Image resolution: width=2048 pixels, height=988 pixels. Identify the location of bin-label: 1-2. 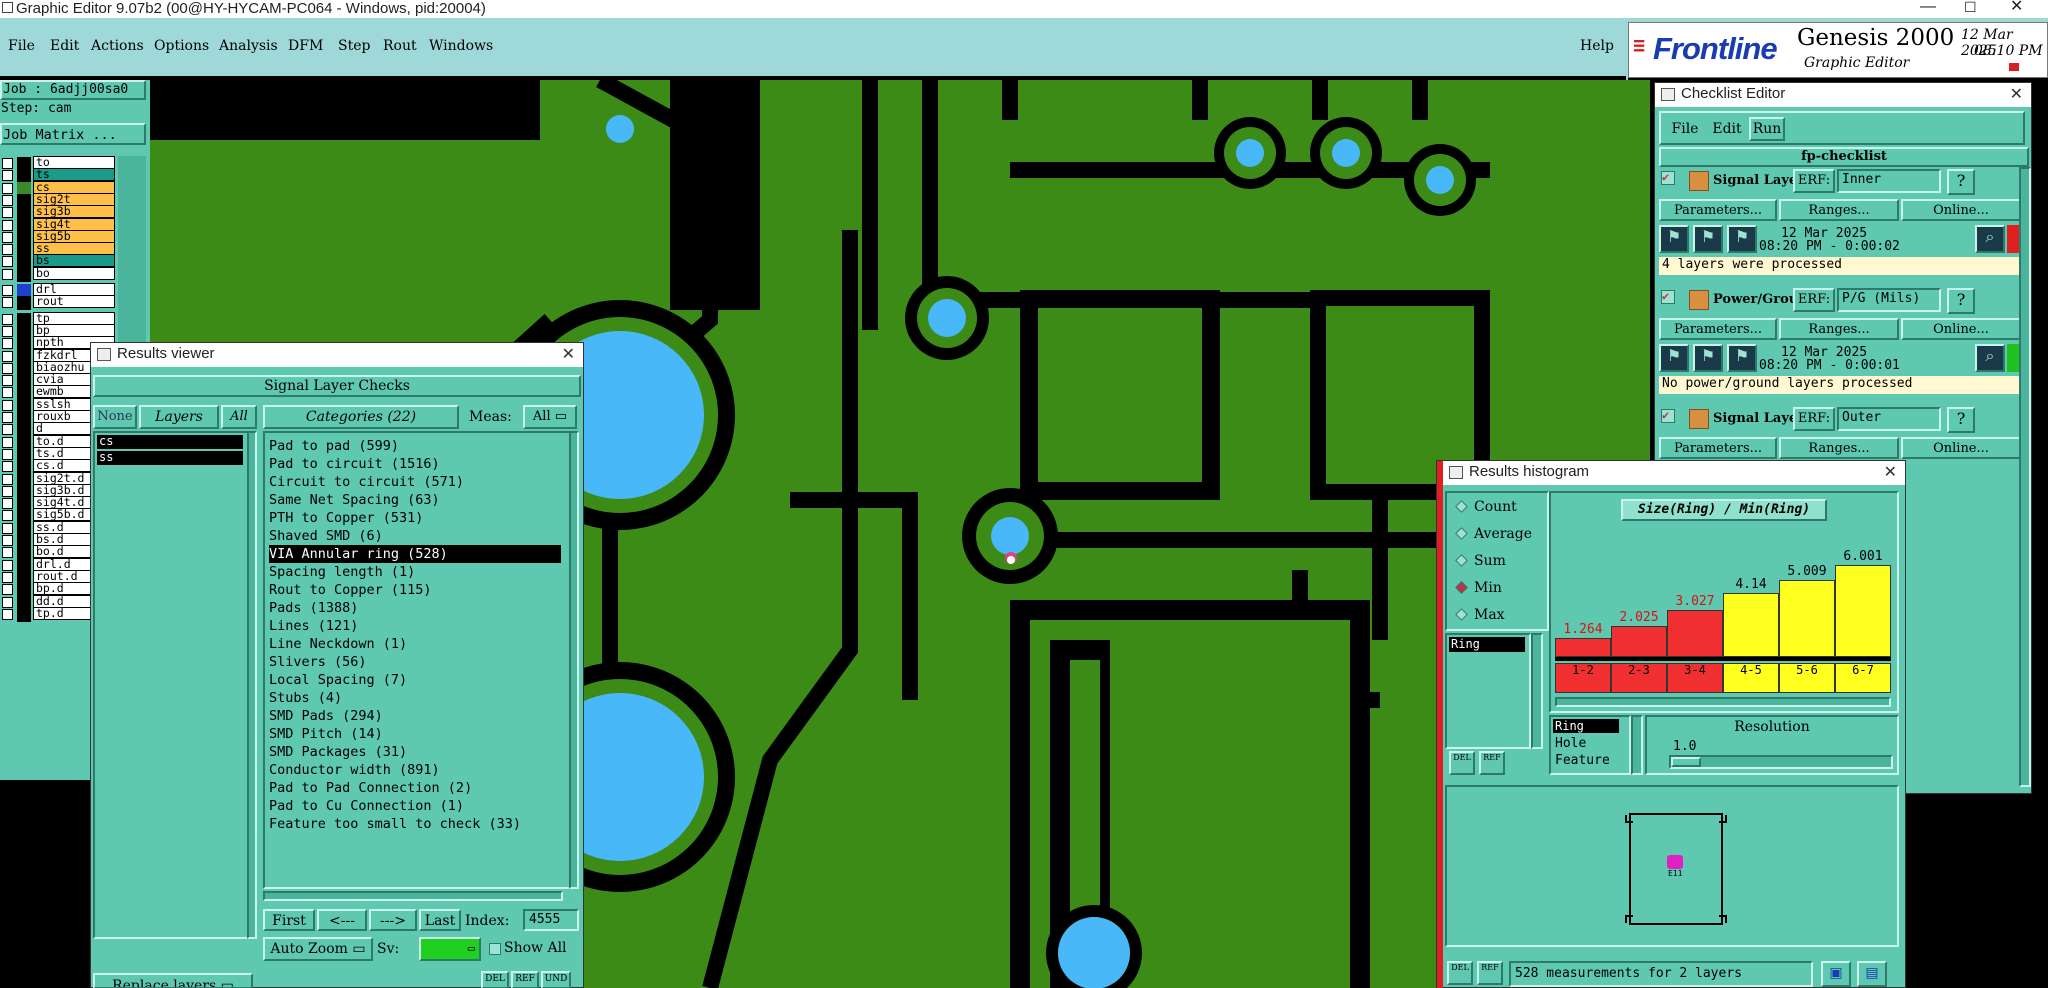
(1583, 678).